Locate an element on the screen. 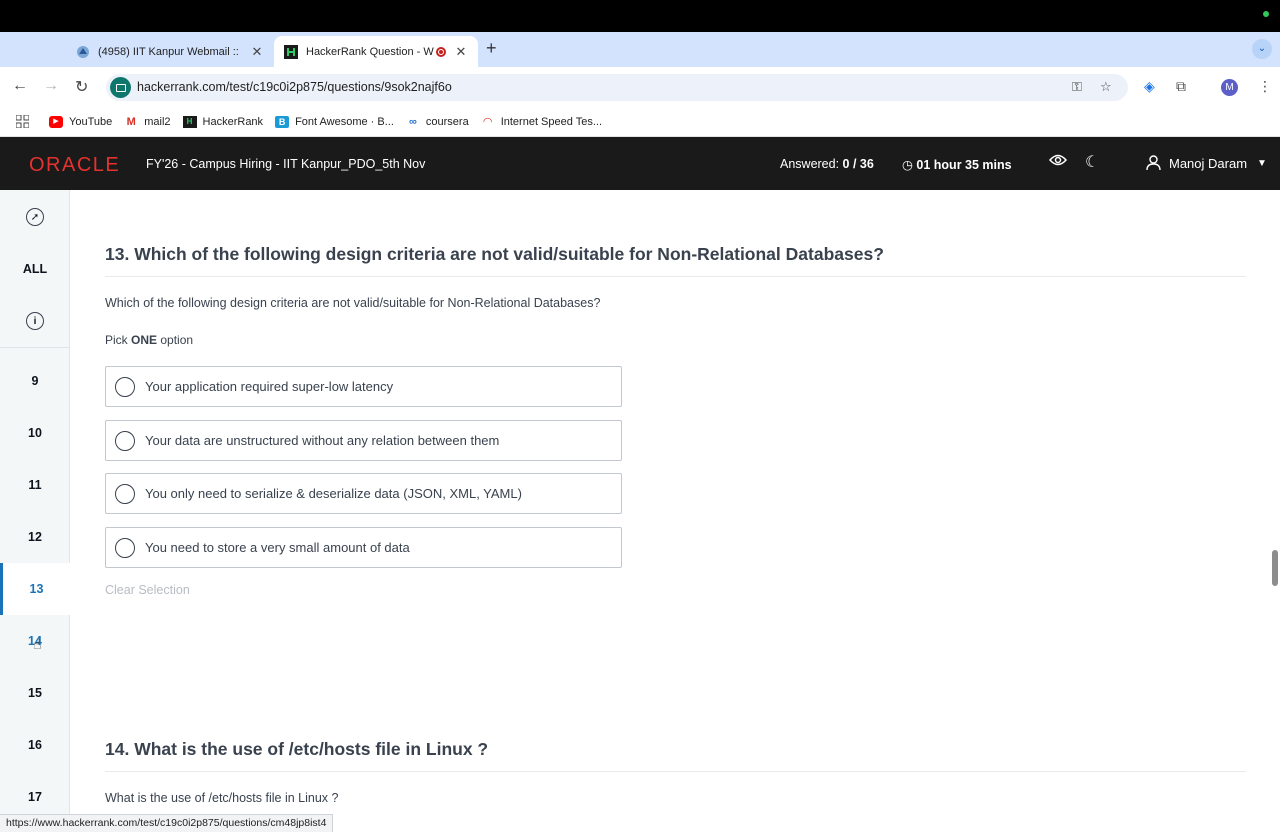 The image size is (1280, 832). hand-cursor-icon: ☝ is located at coordinates (37, 644).